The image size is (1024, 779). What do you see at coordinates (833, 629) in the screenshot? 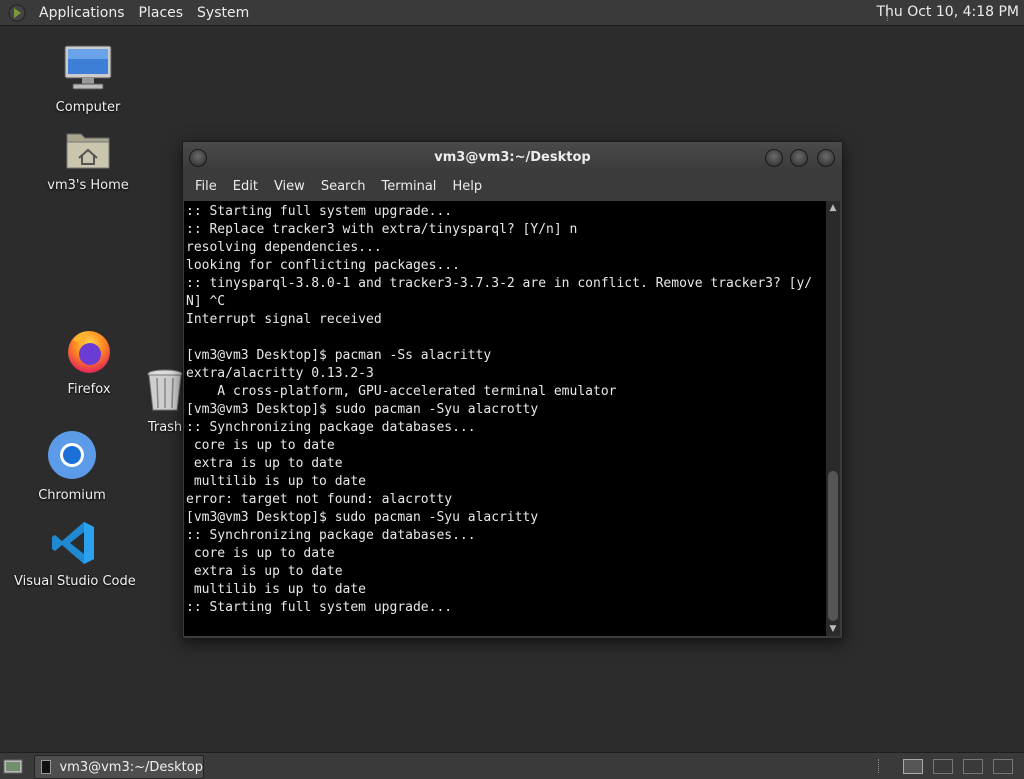
I see `scroll-down-arrow: ▼` at bounding box center [833, 629].